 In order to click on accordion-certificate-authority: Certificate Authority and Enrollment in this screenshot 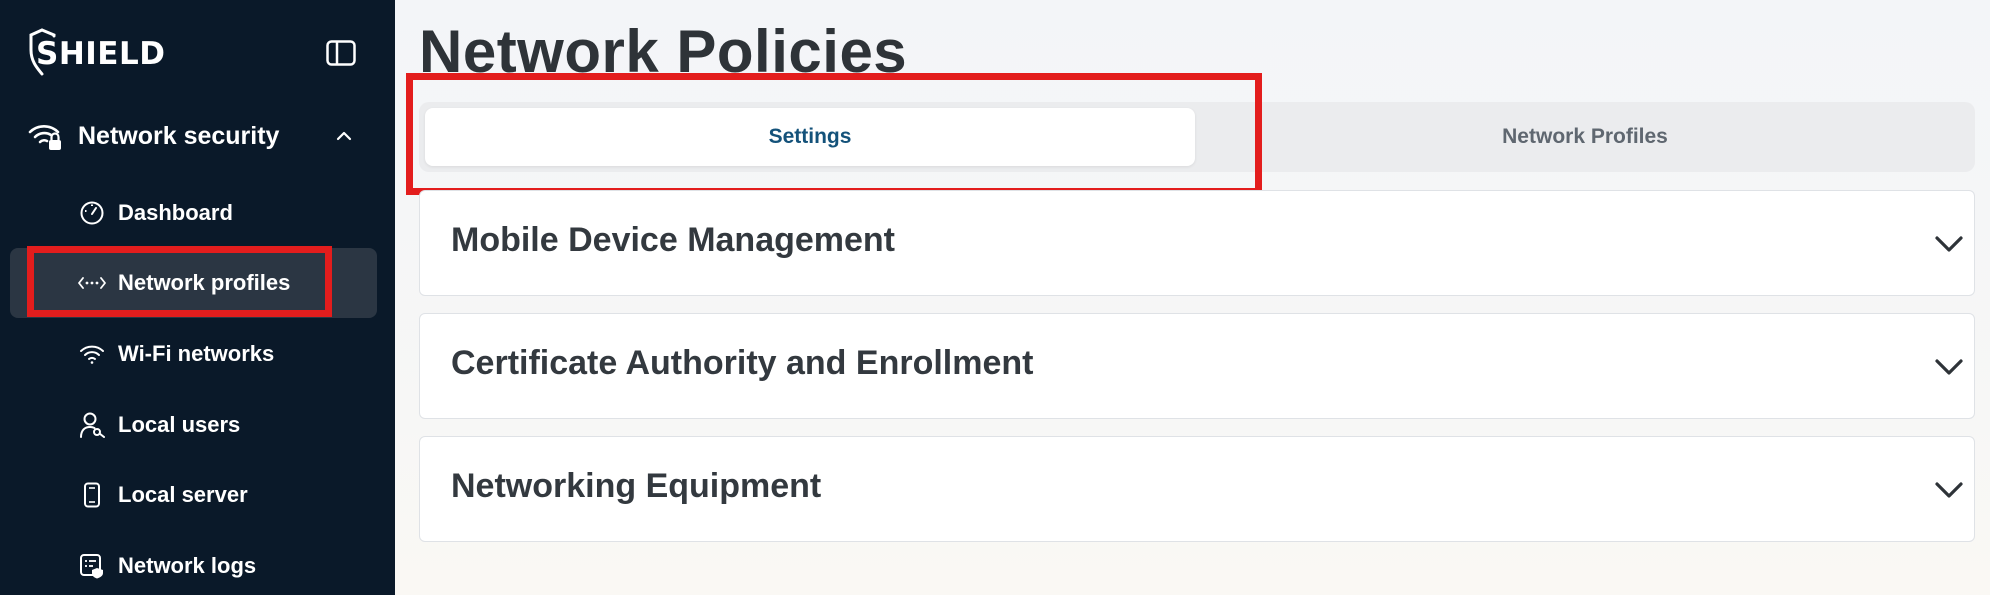, I will do `click(1197, 366)`.